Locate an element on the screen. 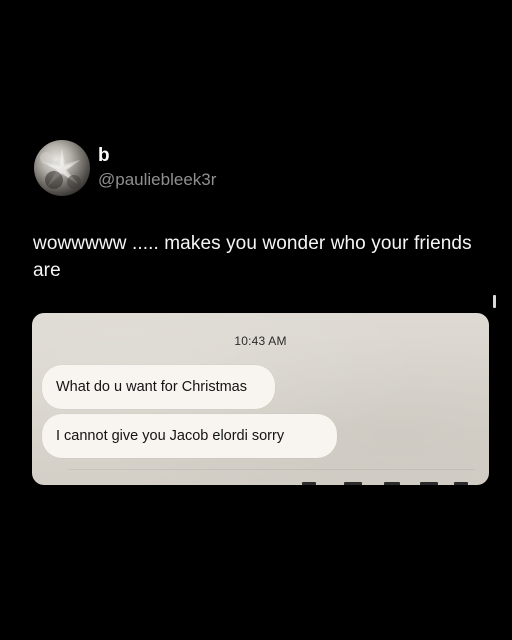 This screenshot has width=512, height=640. scroll-indicator is located at coordinates (494, 301).